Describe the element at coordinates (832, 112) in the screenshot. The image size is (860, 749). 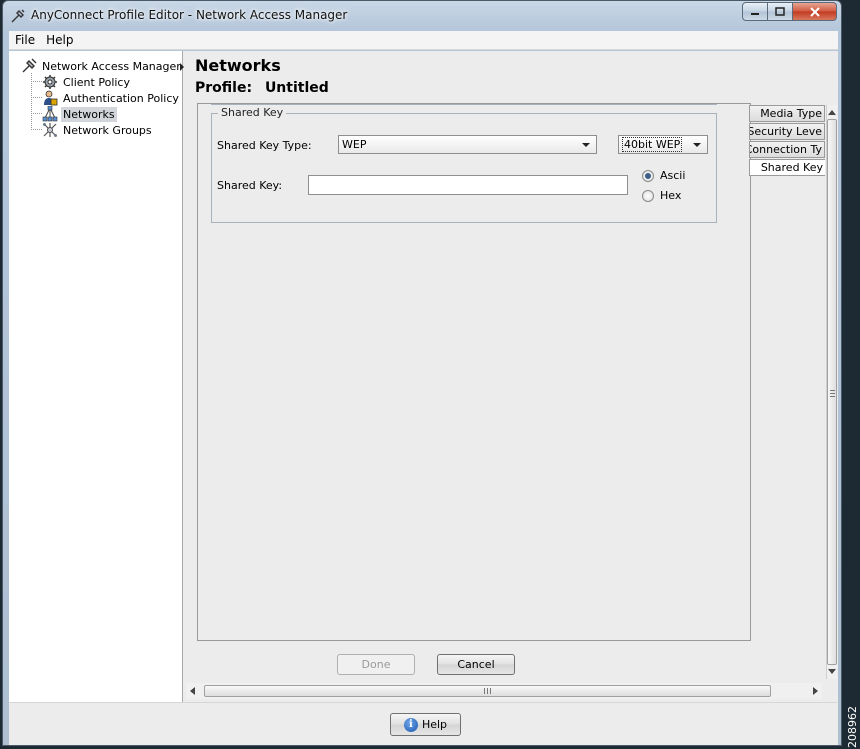
I see `scroll-up-icon` at that location.